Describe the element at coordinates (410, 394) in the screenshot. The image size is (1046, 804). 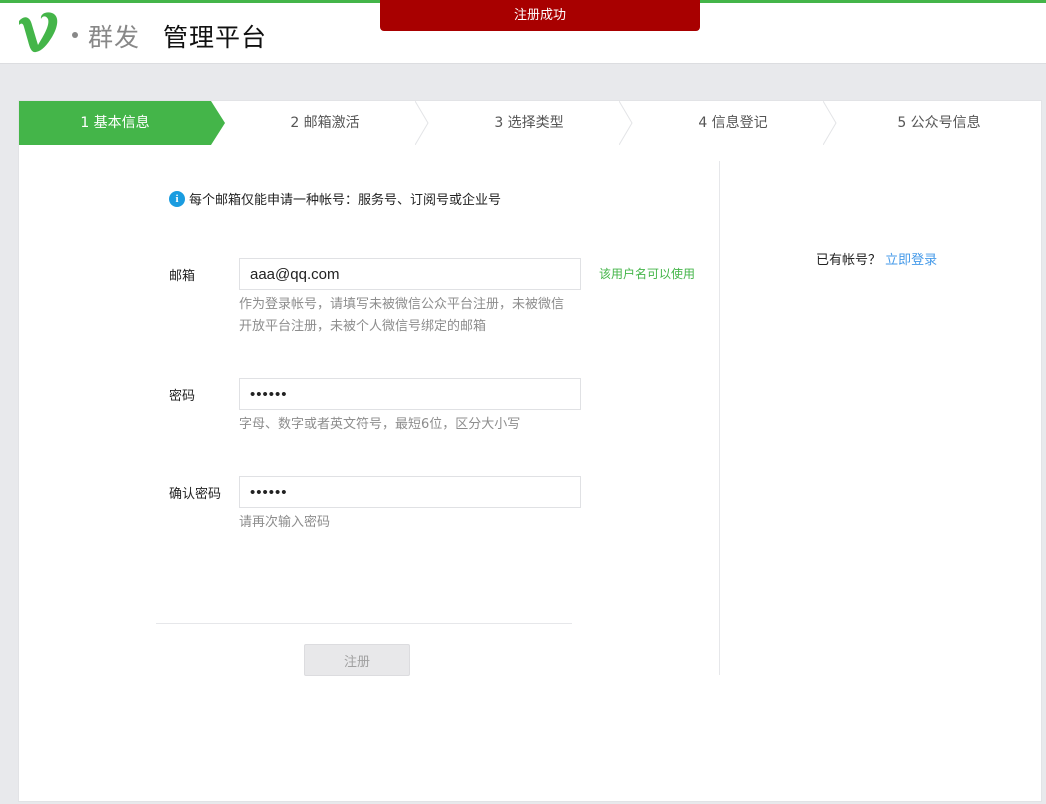
I see `password-input` at that location.